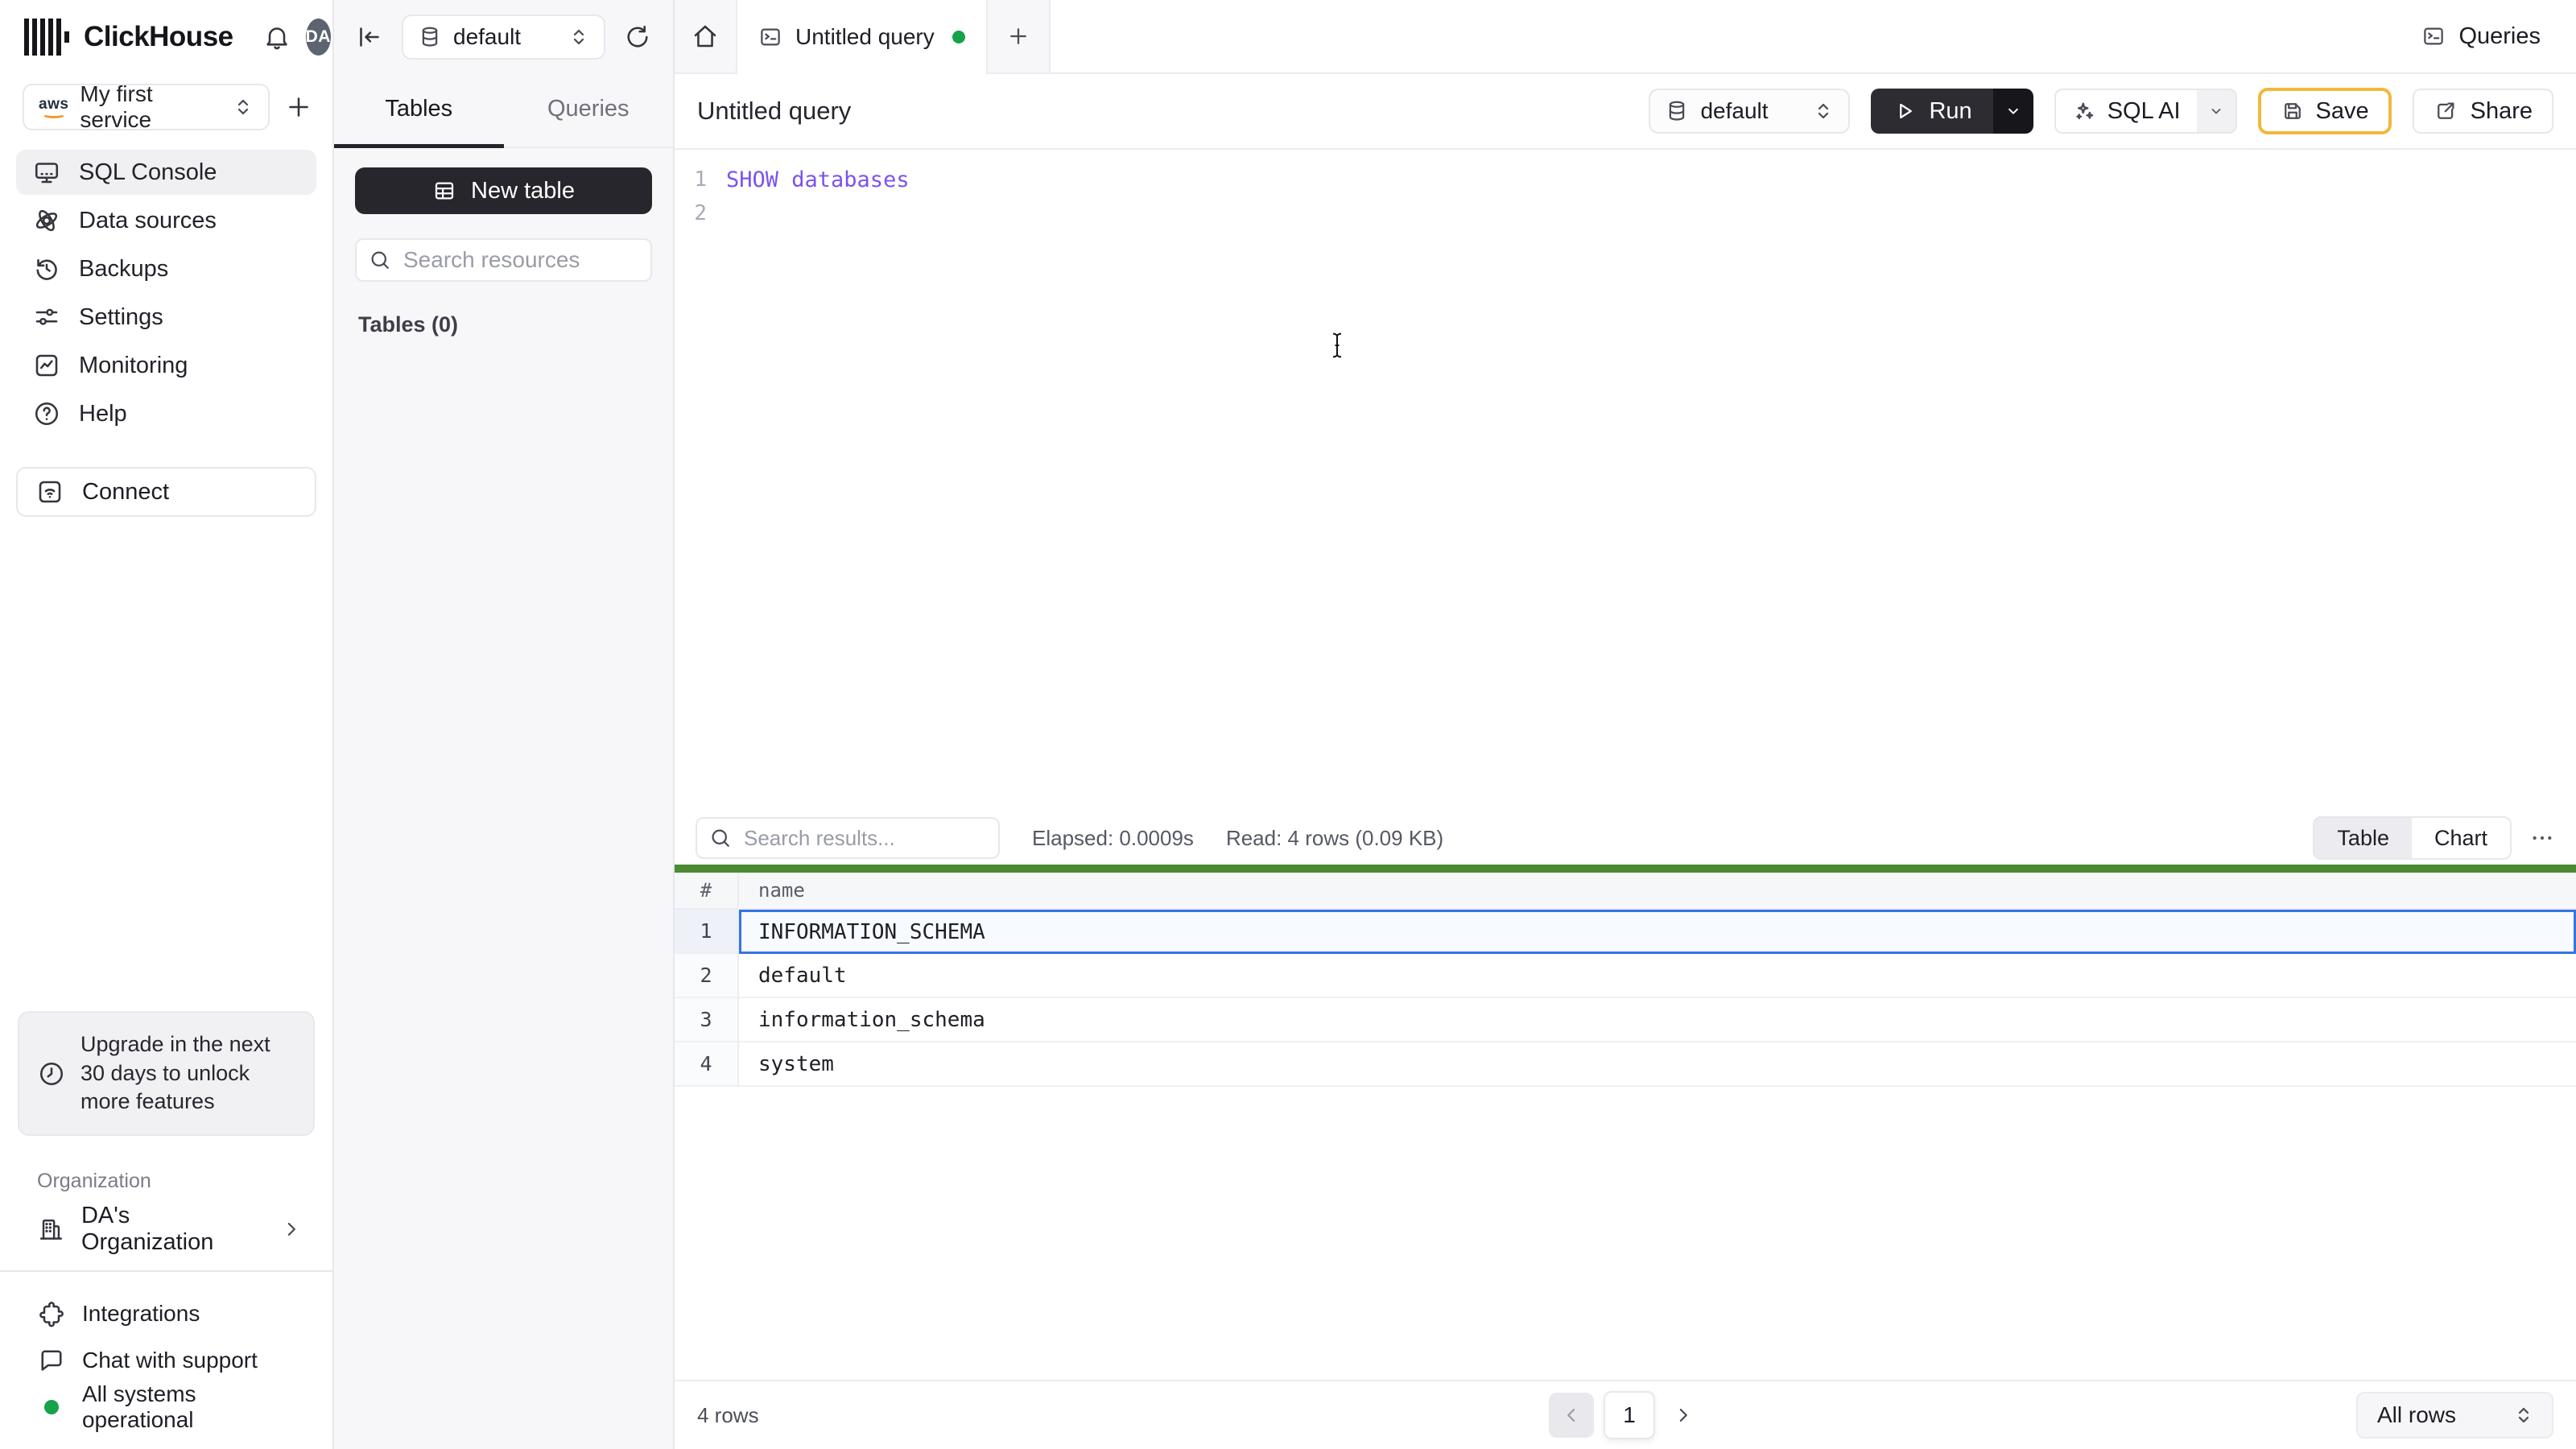 Image resolution: width=2576 pixels, height=1449 pixels. What do you see at coordinates (166, 492) in the screenshot?
I see `connect-button: Connect` at bounding box center [166, 492].